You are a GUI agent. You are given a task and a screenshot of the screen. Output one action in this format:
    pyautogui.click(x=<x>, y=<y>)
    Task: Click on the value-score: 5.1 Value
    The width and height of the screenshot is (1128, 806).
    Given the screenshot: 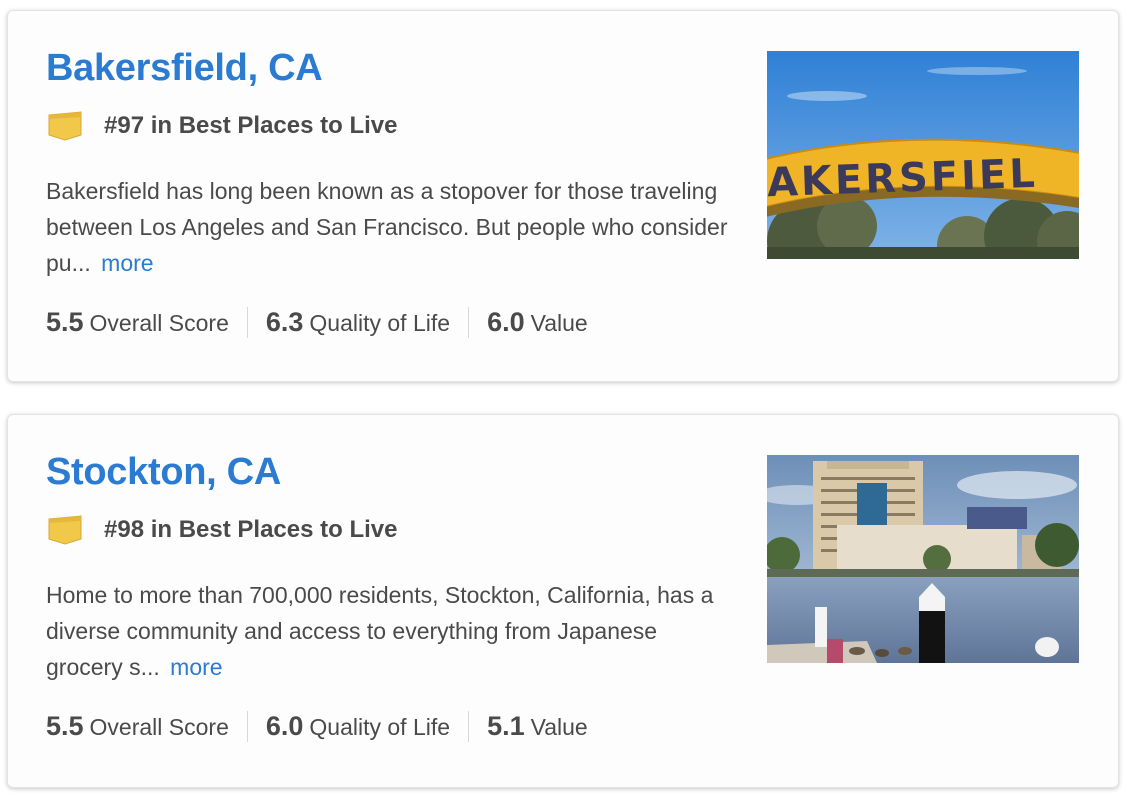 What is the action you would take?
    pyautogui.click(x=537, y=726)
    